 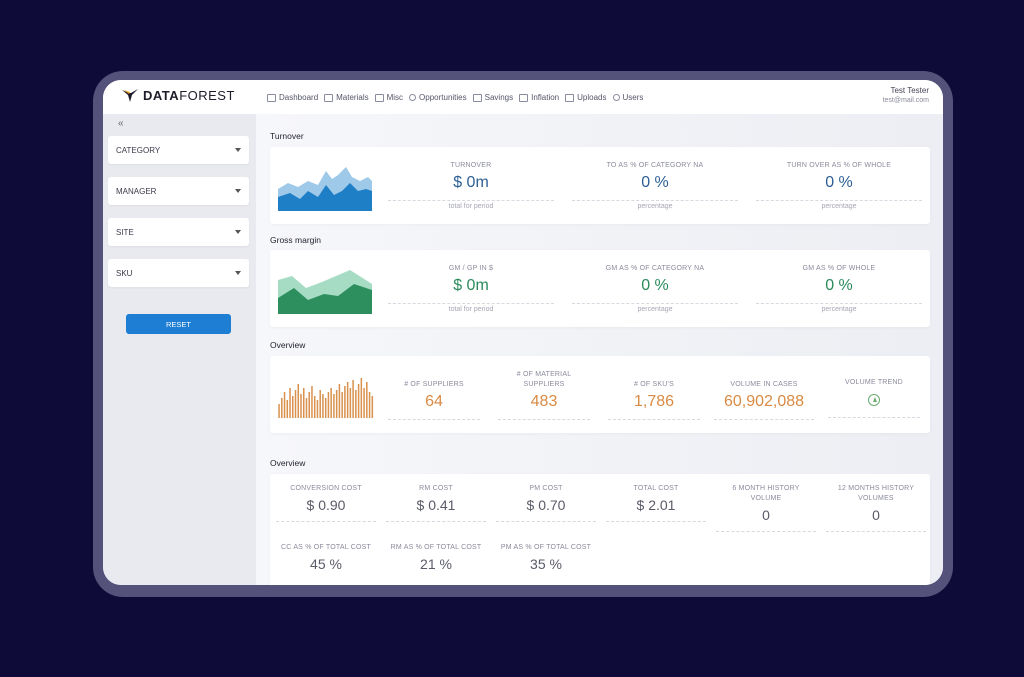 I want to click on volume-cases-kpi: VOLUME IN CASES 60,902,088, so click(x=764, y=395).